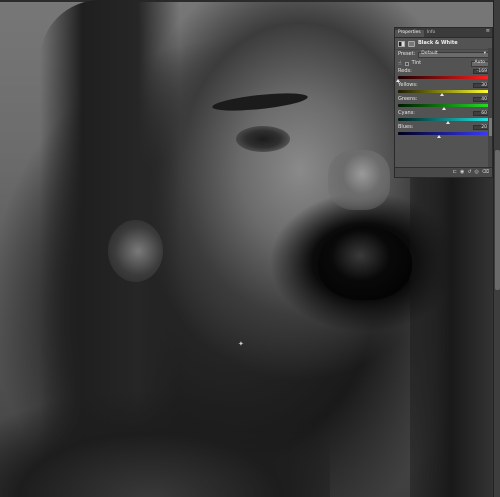  Describe the element at coordinates (443, 63) in the screenshot. I see `tint-row: ☝ Tint Auto` at that location.